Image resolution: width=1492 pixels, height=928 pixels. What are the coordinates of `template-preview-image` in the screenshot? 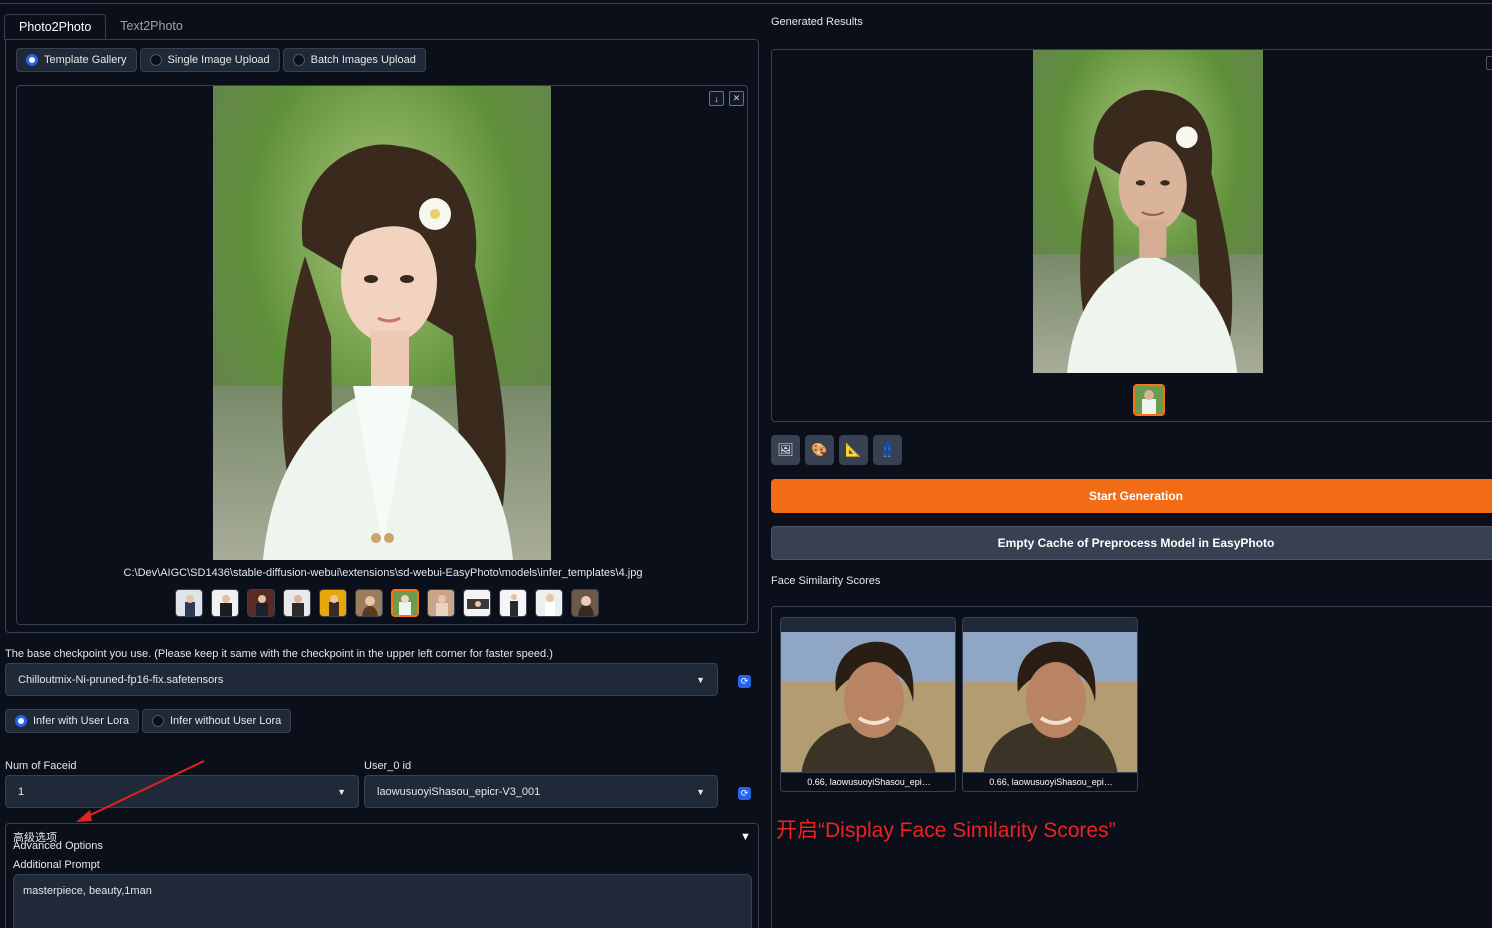 It's located at (382, 323).